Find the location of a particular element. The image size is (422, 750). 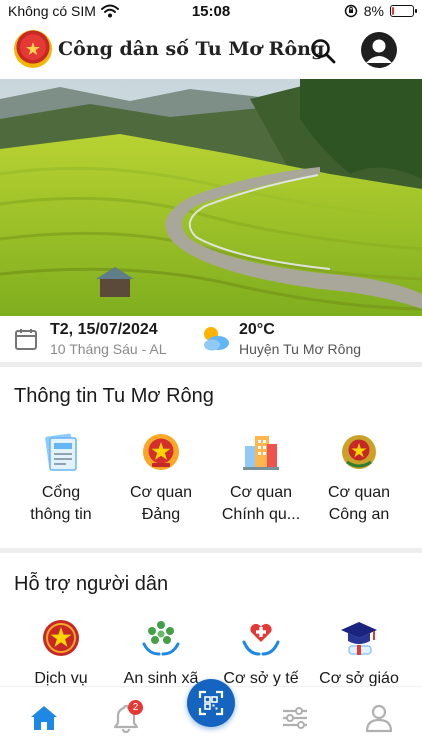

partly-cloudy-icon is located at coordinates (216, 339).